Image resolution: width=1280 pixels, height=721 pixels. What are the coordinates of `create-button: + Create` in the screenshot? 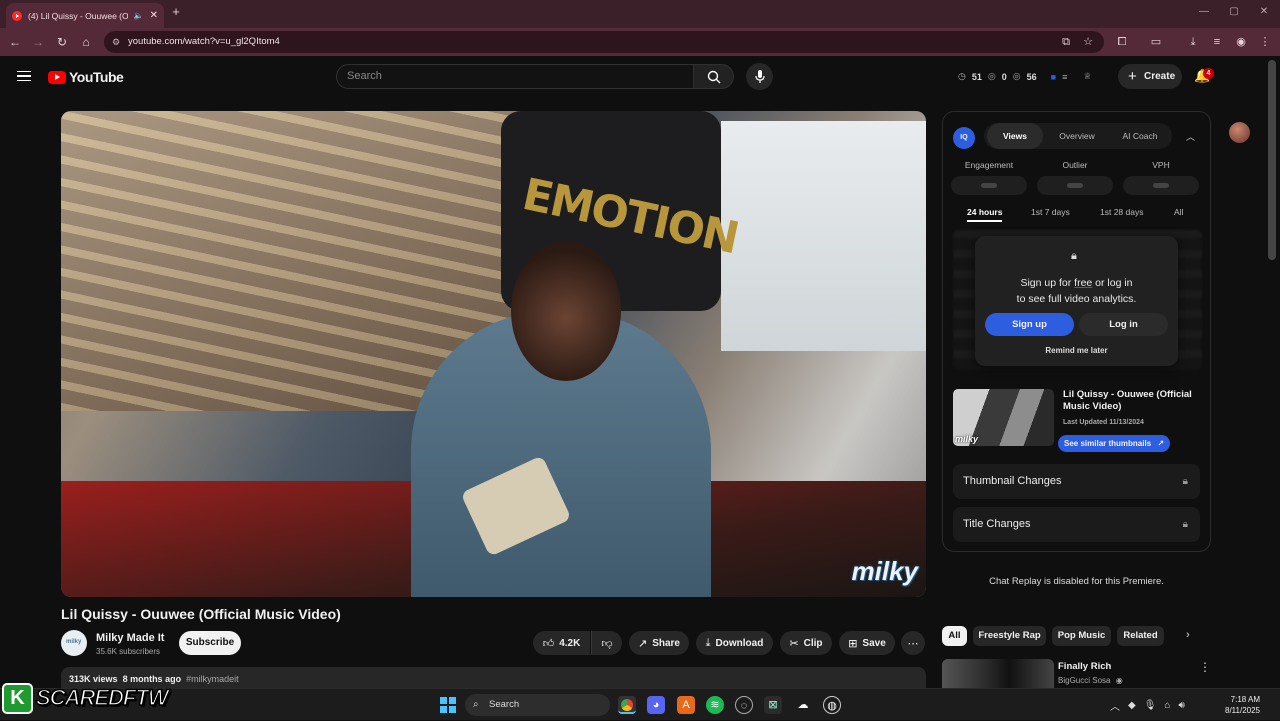 It's located at (1150, 76).